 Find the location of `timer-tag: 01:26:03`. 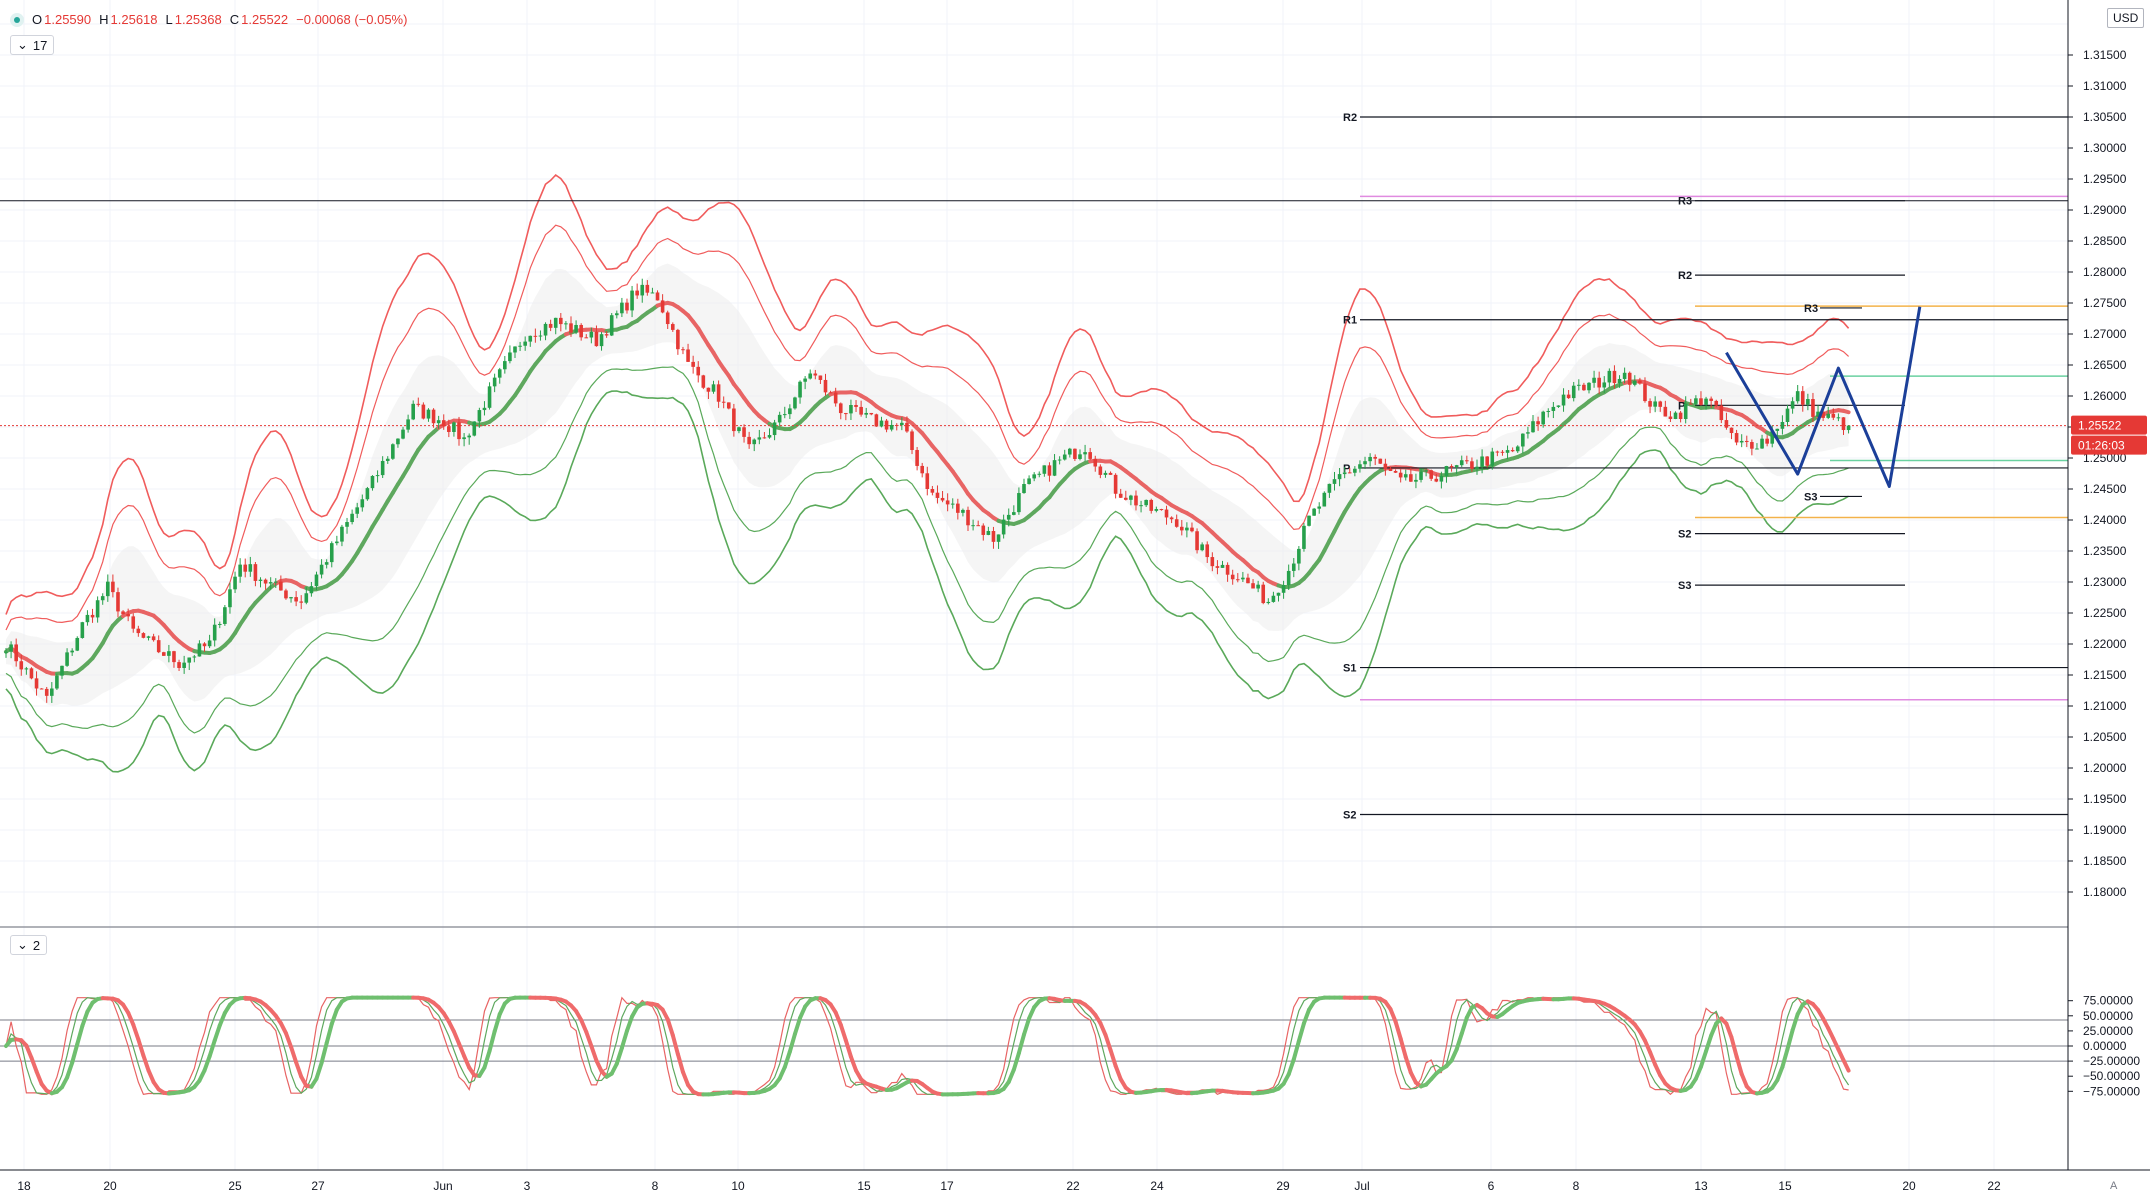

timer-tag: 01:26:03 is located at coordinates (2101, 446).